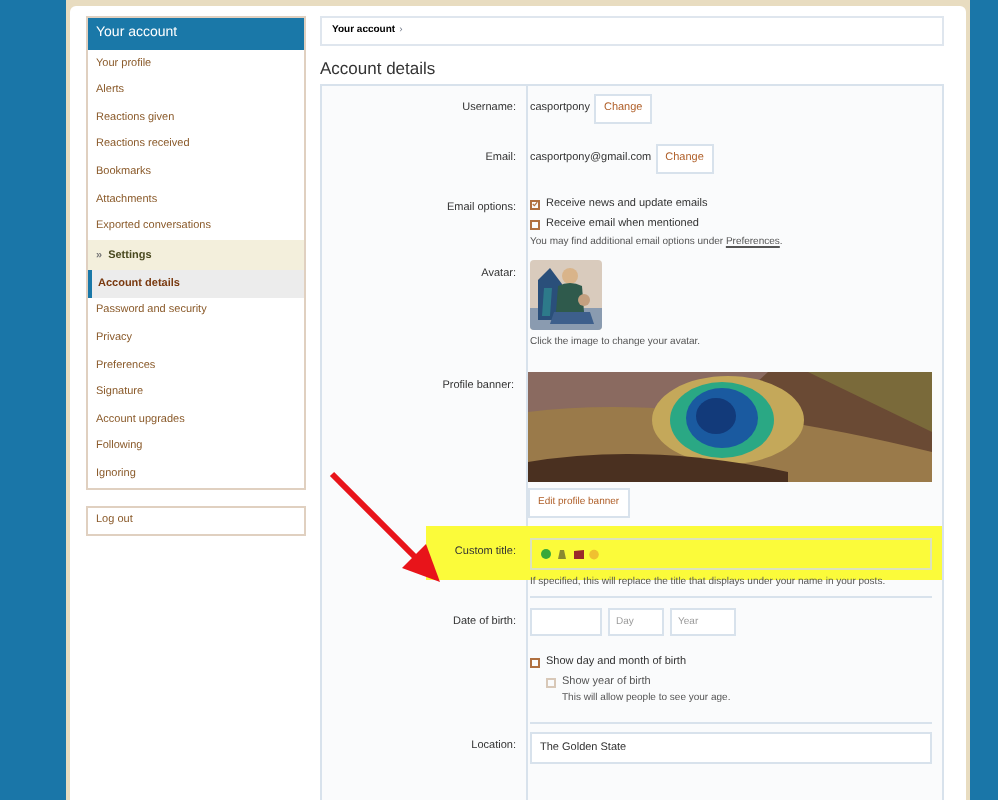  Describe the element at coordinates (570, 554) in the screenshot. I see `emoji-icons` at that location.